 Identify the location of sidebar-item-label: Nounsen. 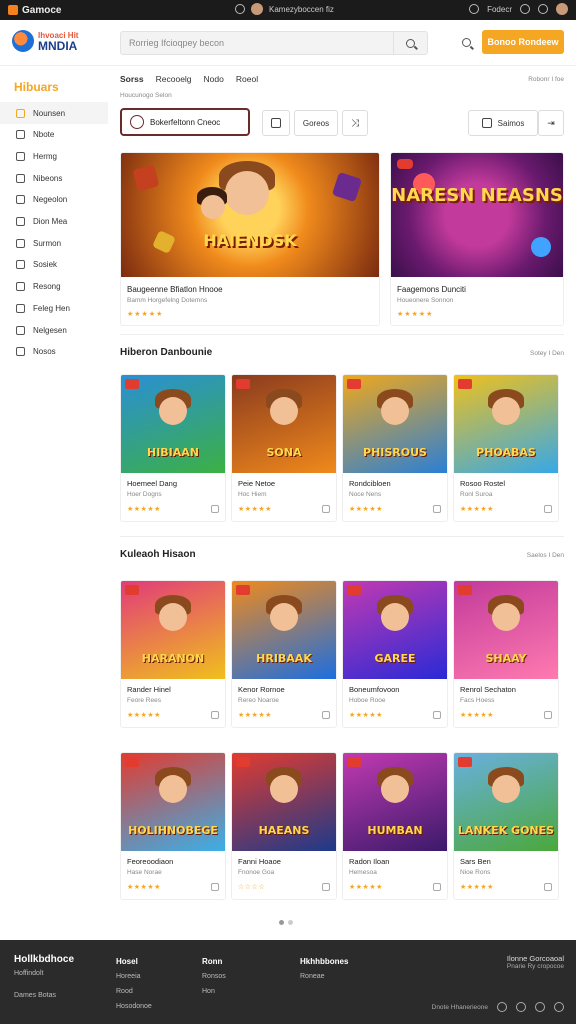
(49, 113).